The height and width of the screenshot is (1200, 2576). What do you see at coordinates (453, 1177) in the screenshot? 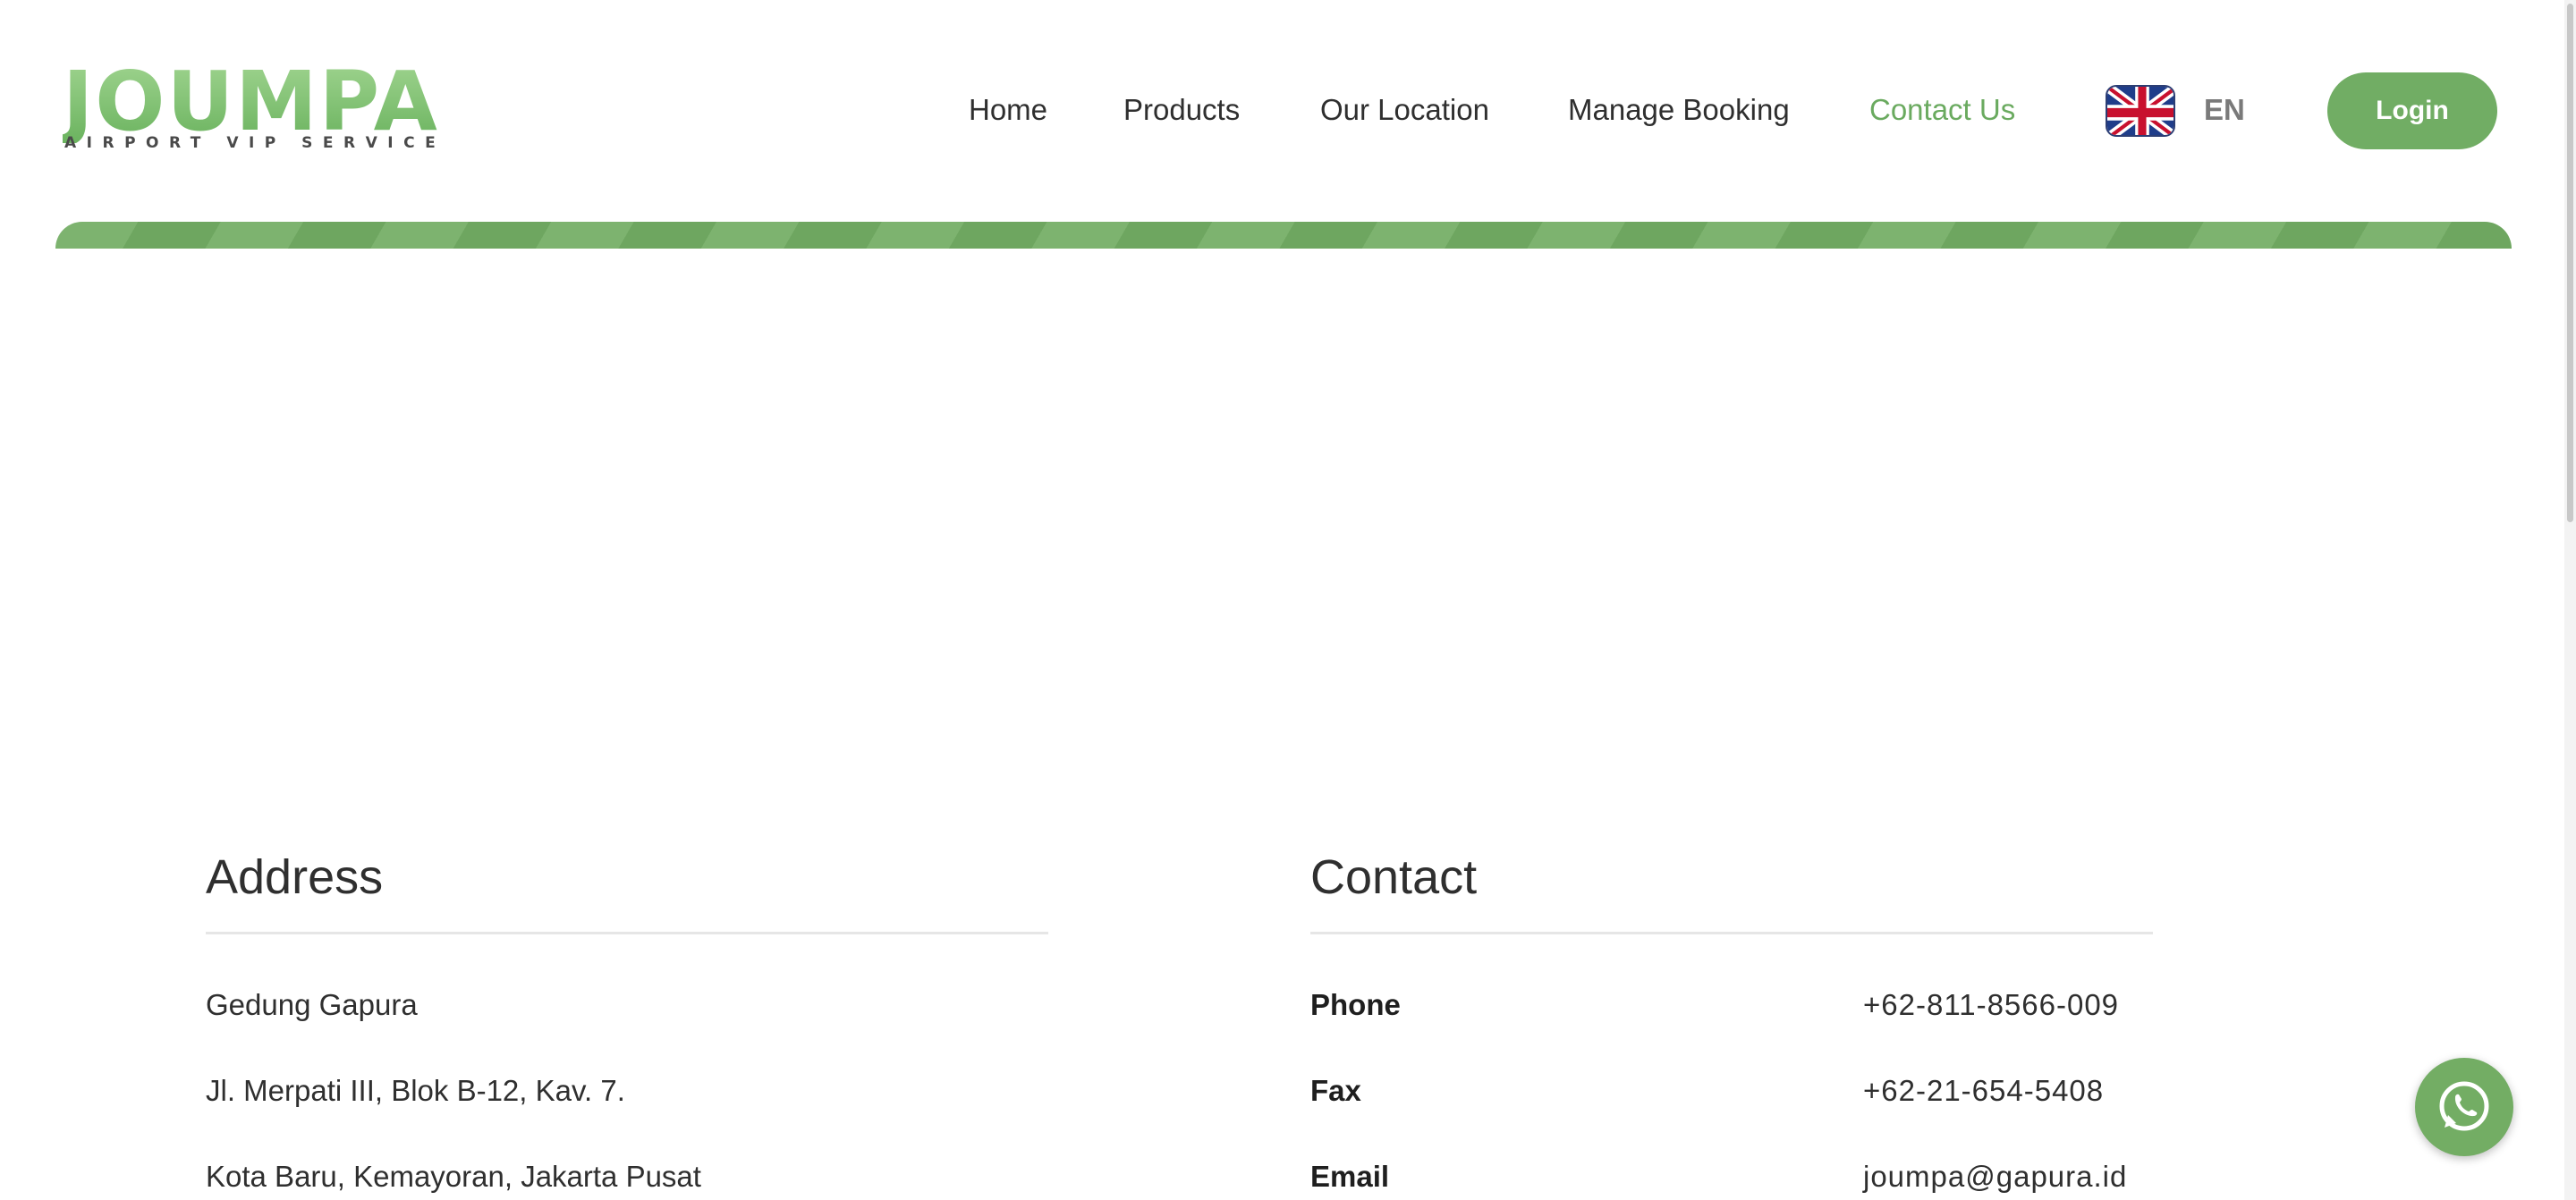
I see `address-line: Kota Baru, Kemayoran, Jakarta Pusat` at bounding box center [453, 1177].